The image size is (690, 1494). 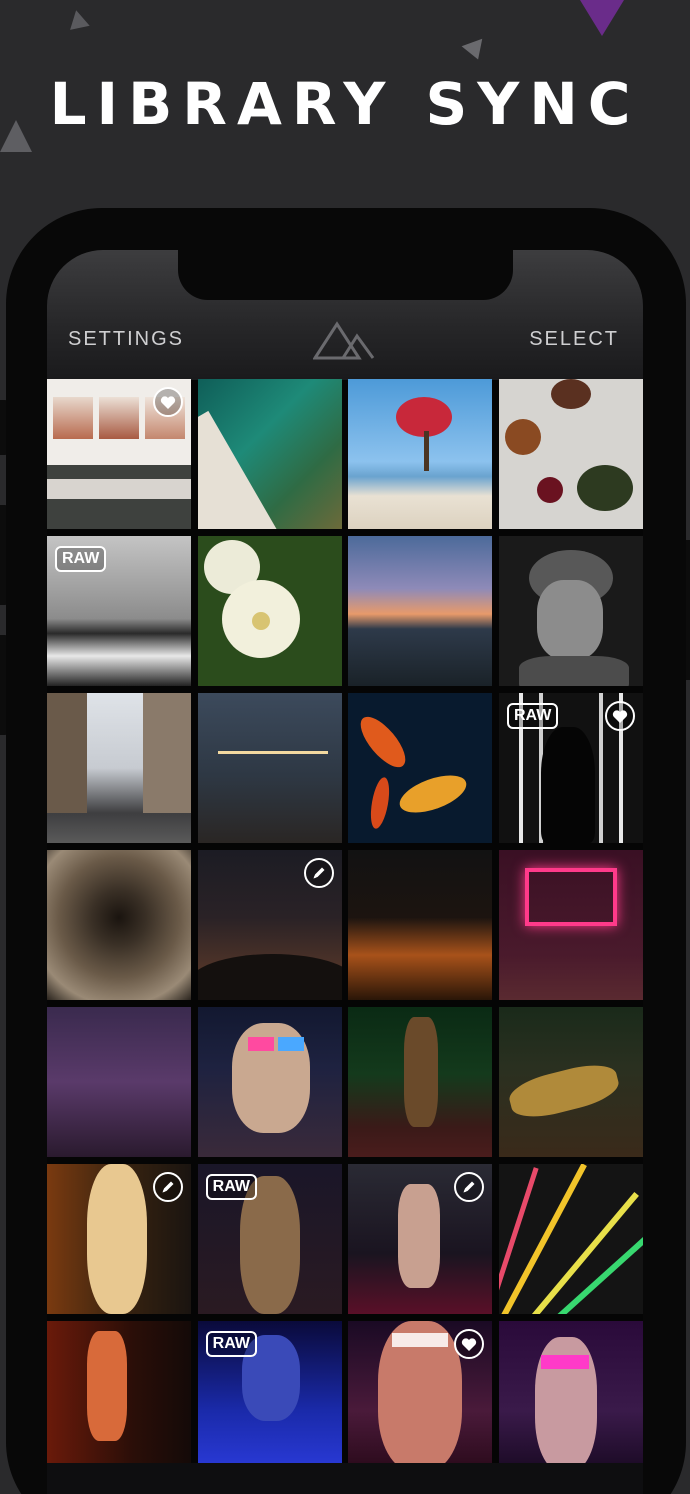 I want to click on photo-thumbnail-purple-haze-figure, so click(x=119, y=1082).